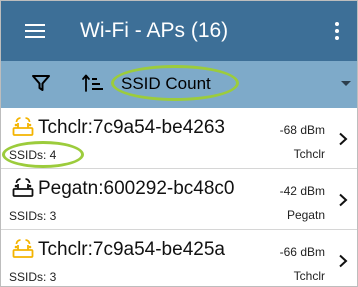 The height and width of the screenshot is (287, 358). Describe the element at coordinates (302, 252) in the screenshot. I see `signal-strength: -66 dBm` at that location.